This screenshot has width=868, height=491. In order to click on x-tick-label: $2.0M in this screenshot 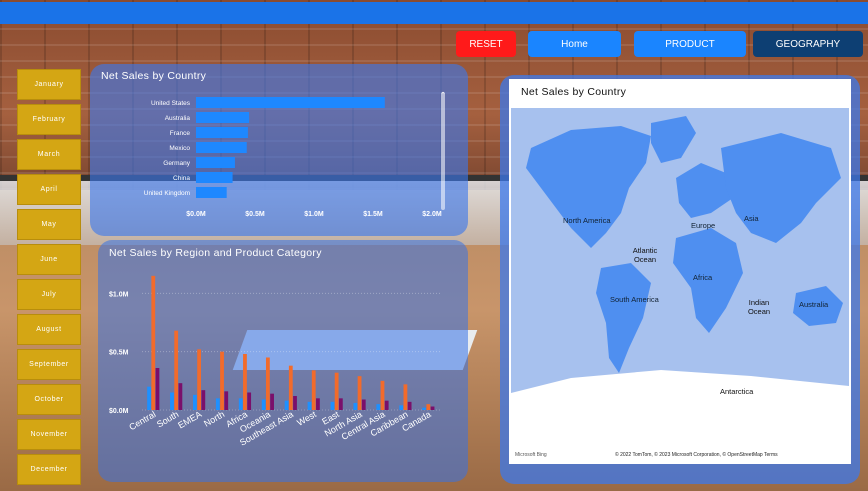, I will do `click(432, 214)`.